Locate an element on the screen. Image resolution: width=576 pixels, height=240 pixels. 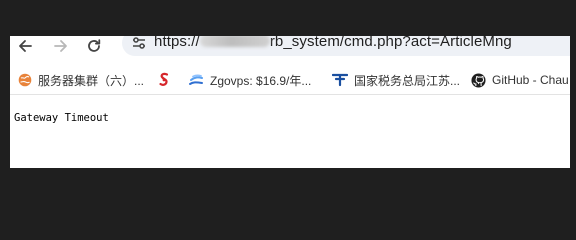
bookmark-item-github: GitHub - Chau is located at coordinates (520, 80).